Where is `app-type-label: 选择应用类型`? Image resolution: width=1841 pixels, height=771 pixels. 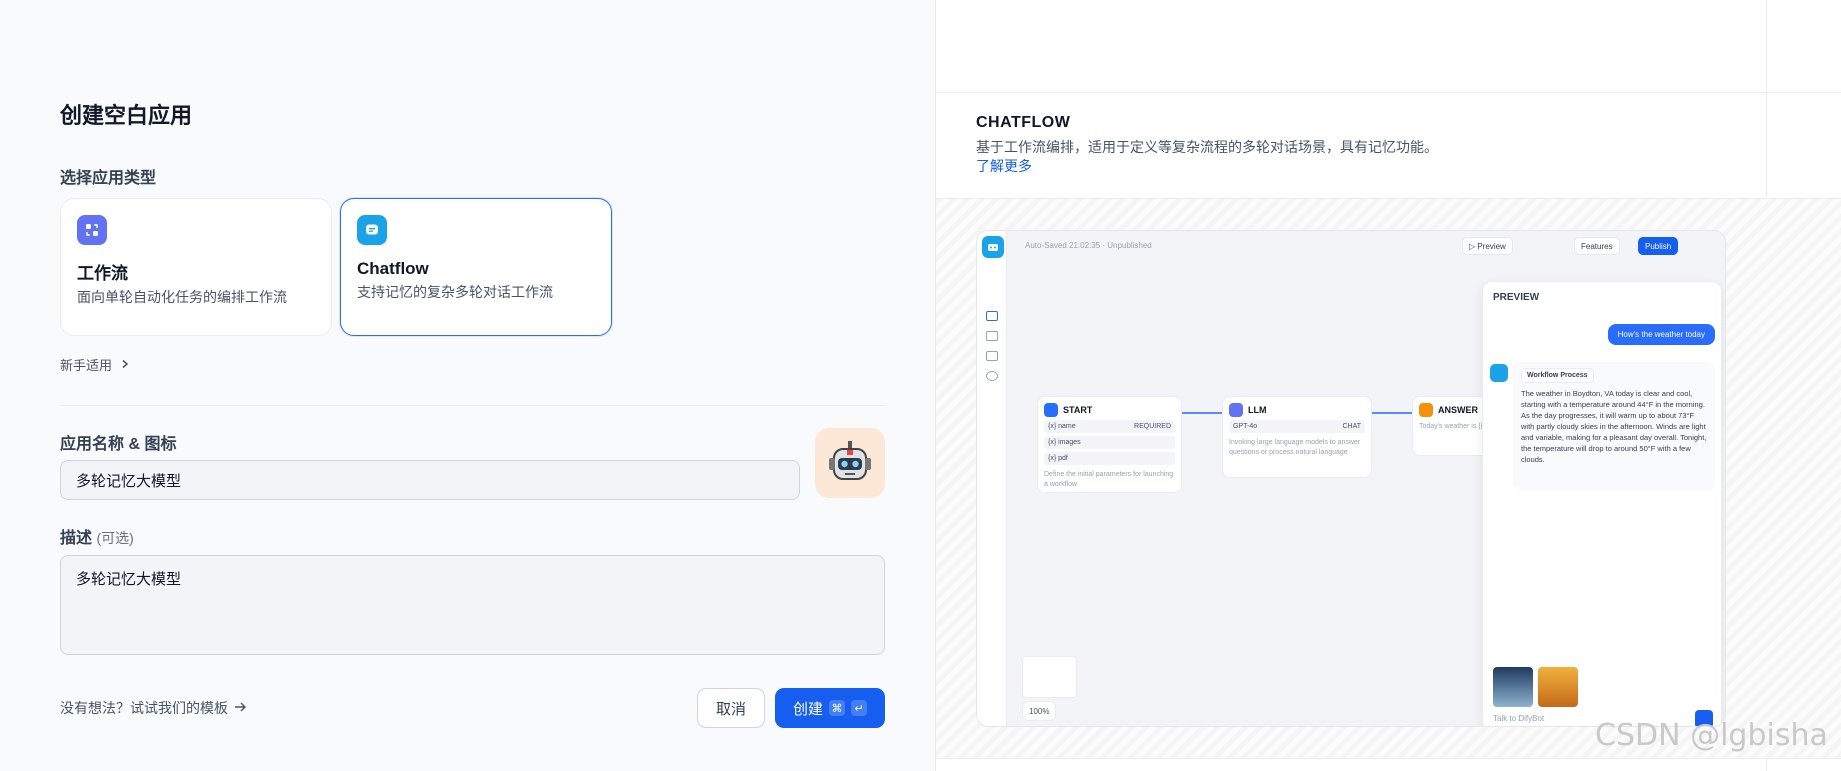
app-type-label: 选择应用类型 is located at coordinates (108, 178).